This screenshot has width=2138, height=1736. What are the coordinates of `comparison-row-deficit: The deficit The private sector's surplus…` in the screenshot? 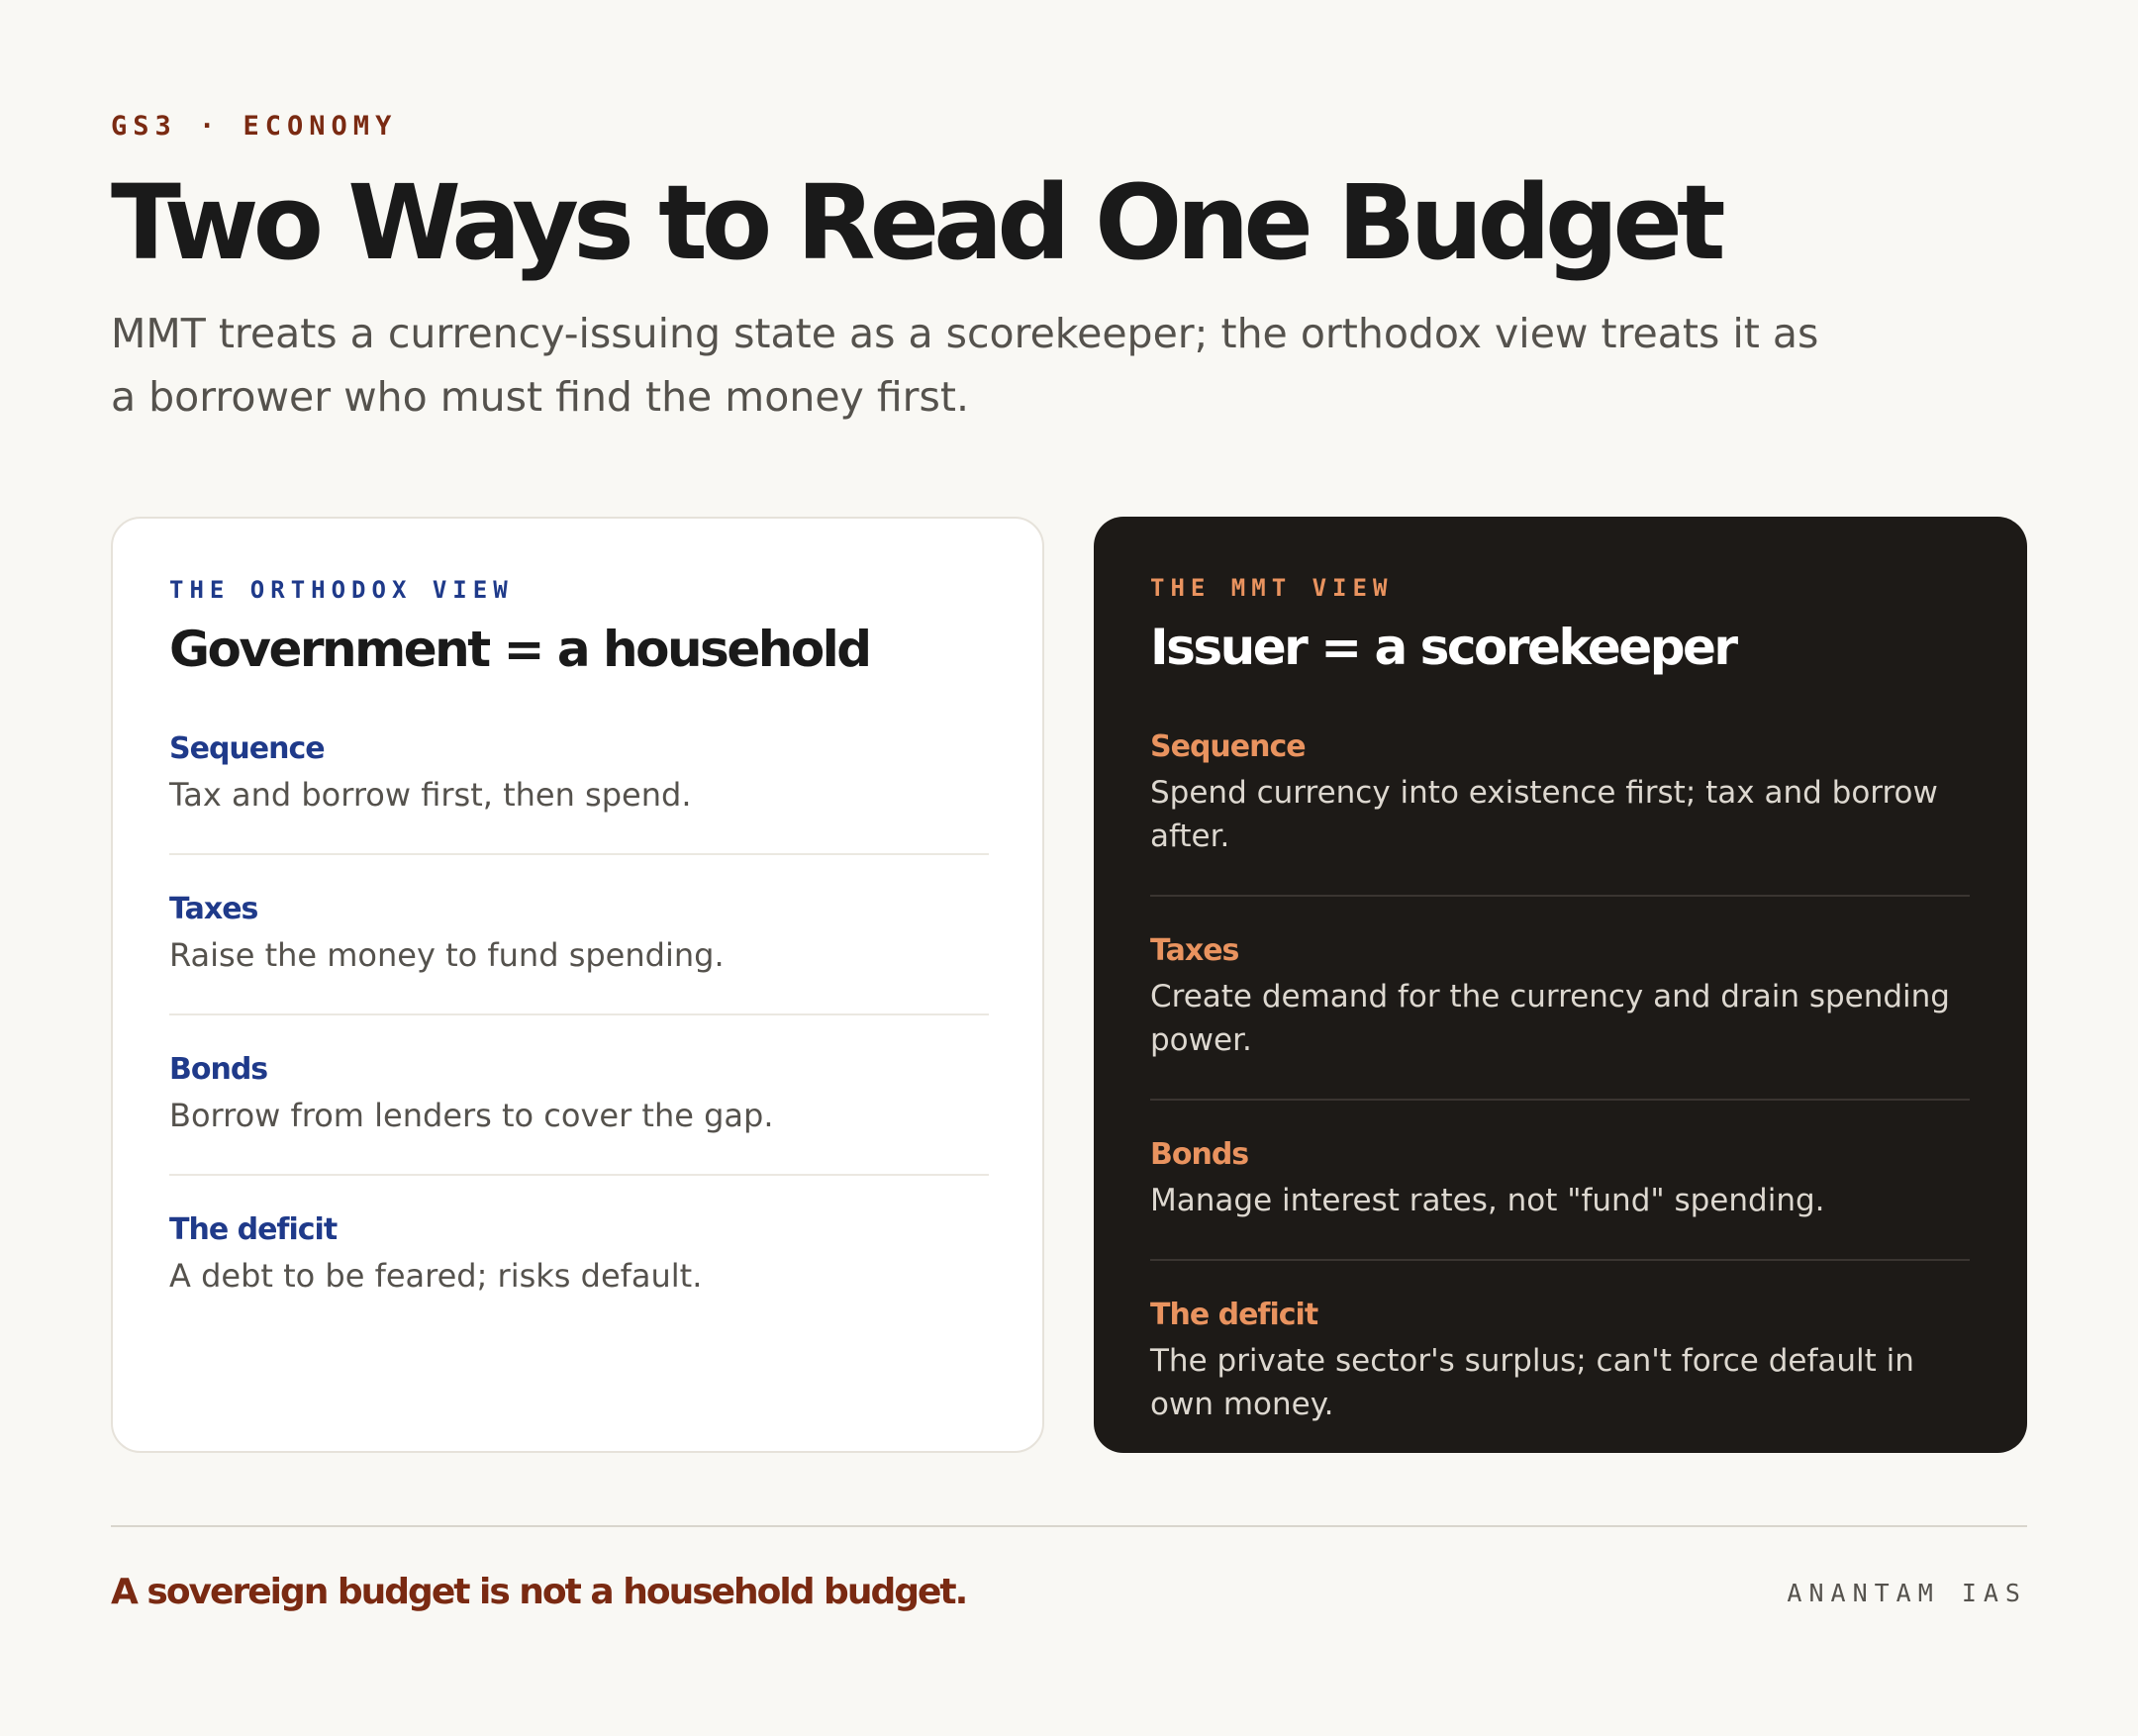 It's located at (1560, 1361).